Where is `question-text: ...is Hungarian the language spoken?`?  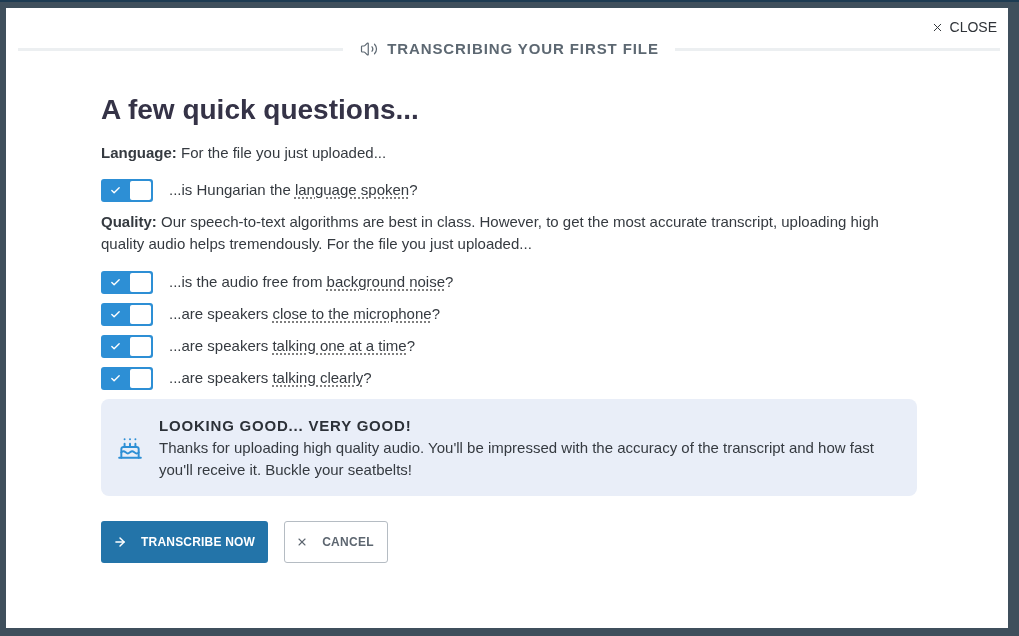
question-text: ...is Hungarian the language spoken? is located at coordinates (293, 189).